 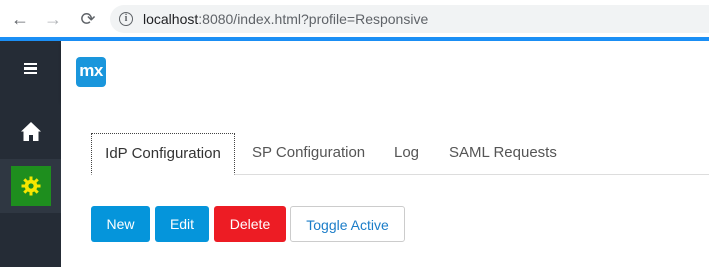 What do you see at coordinates (126, 19) in the screenshot?
I see `info-icon: i` at bounding box center [126, 19].